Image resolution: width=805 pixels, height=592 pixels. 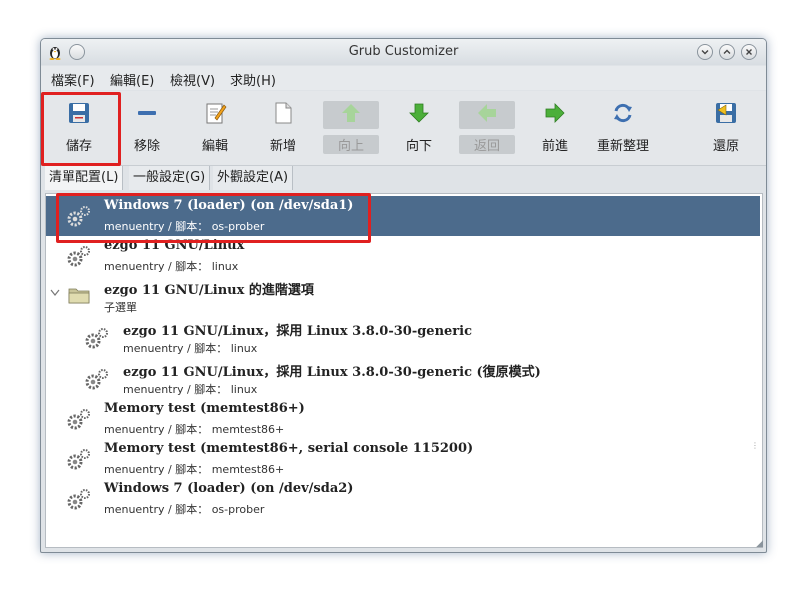 I want to click on revert-button: 還原, so click(x=726, y=129).